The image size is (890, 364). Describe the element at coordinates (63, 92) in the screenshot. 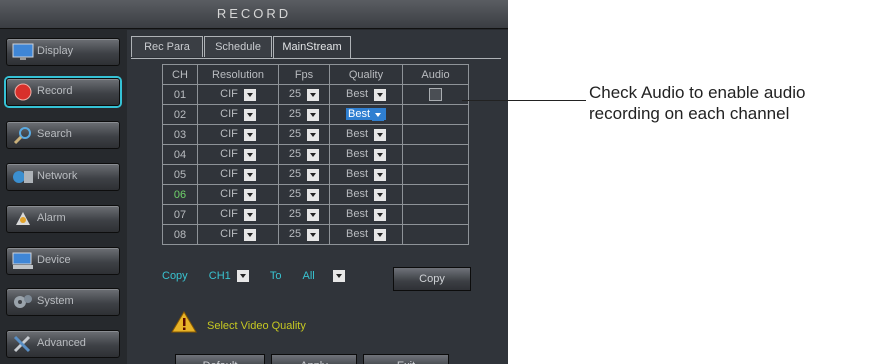

I see `sidebar-item-record: Record` at that location.